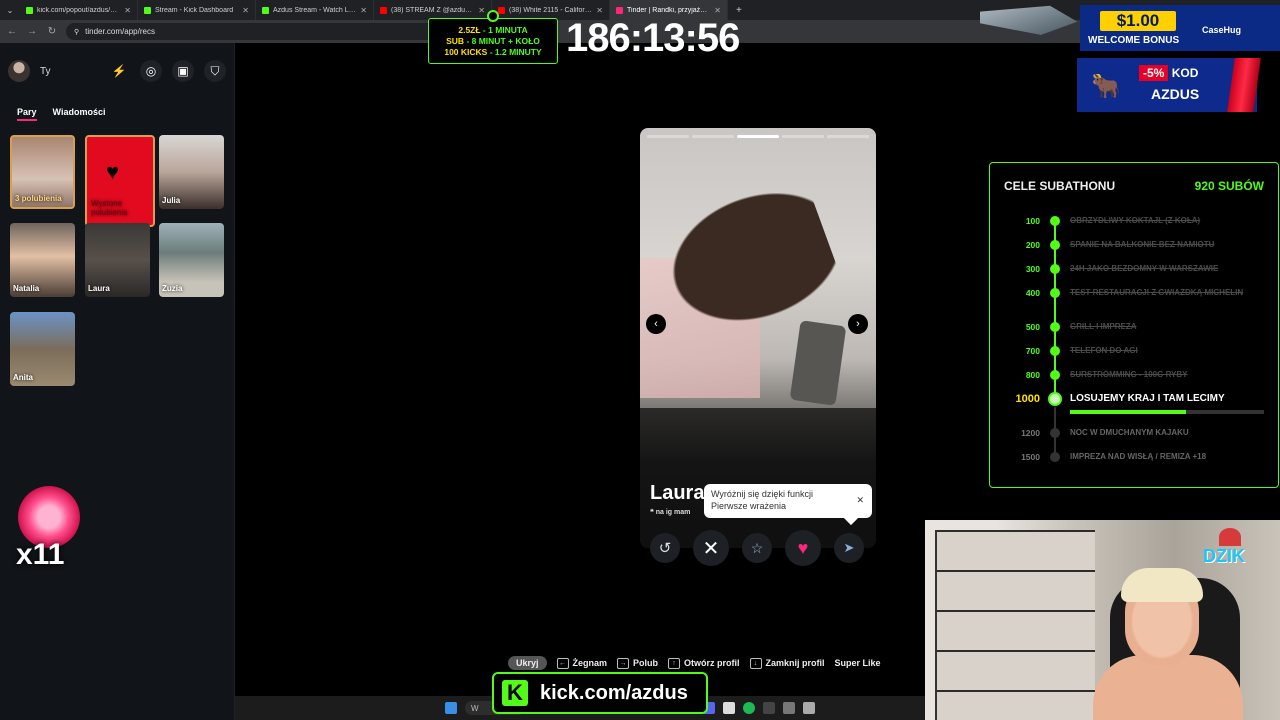  Describe the element at coordinates (749, 708) in the screenshot. I see `spotify-icon` at that location.